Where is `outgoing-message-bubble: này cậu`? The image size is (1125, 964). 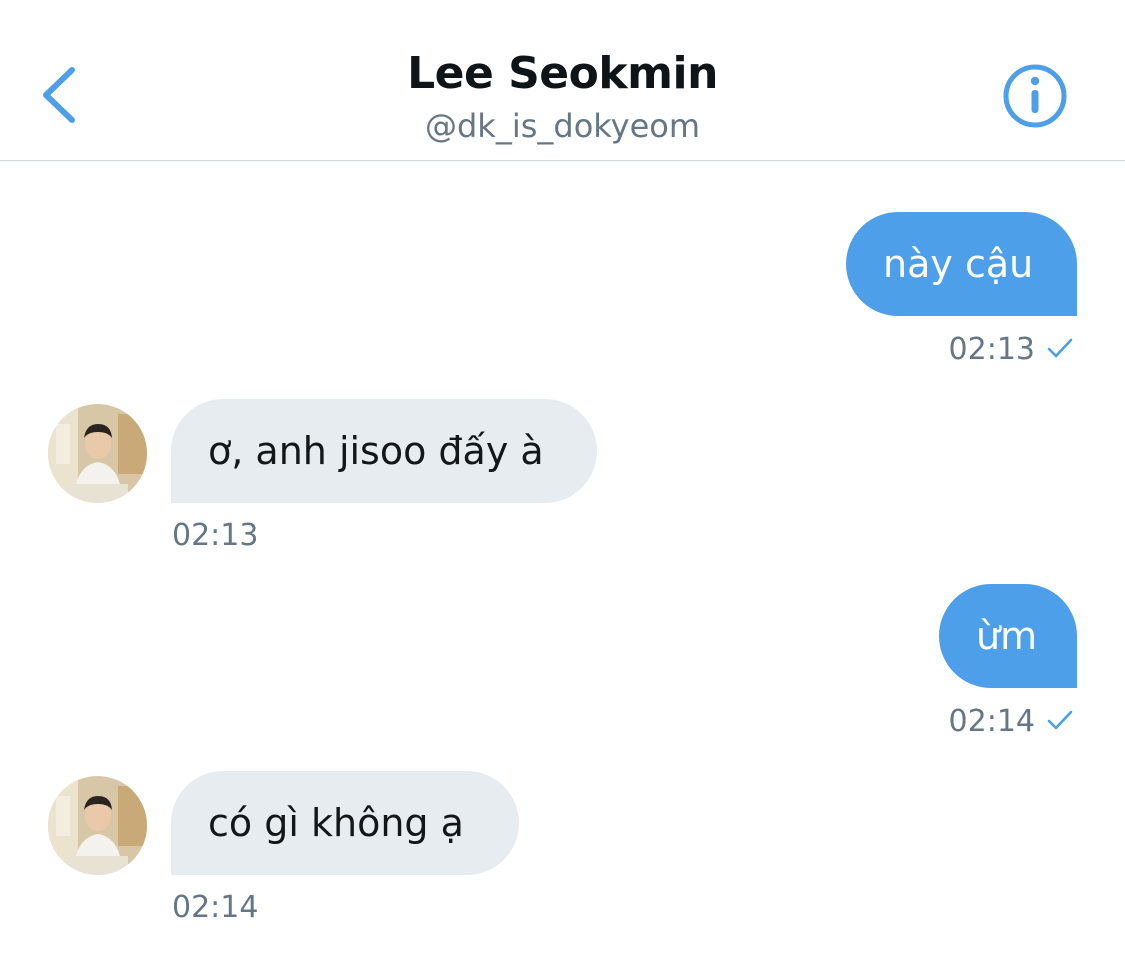
outgoing-message-bubble: này cậu is located at coordinates (961, 264).